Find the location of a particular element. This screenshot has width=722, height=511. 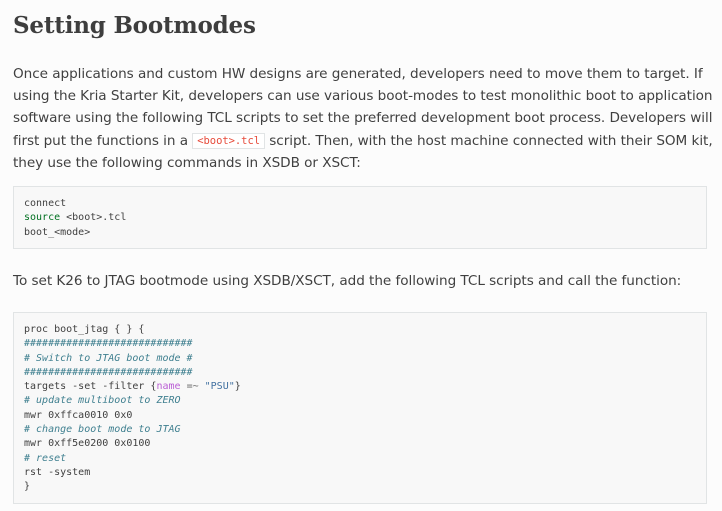

code-operator: =~ is located at coordinates (192, 387).